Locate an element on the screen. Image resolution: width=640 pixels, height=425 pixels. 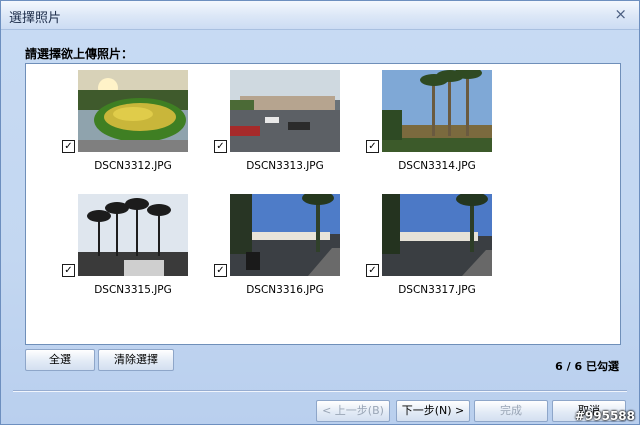
divider is located at coordinates (320, 391).